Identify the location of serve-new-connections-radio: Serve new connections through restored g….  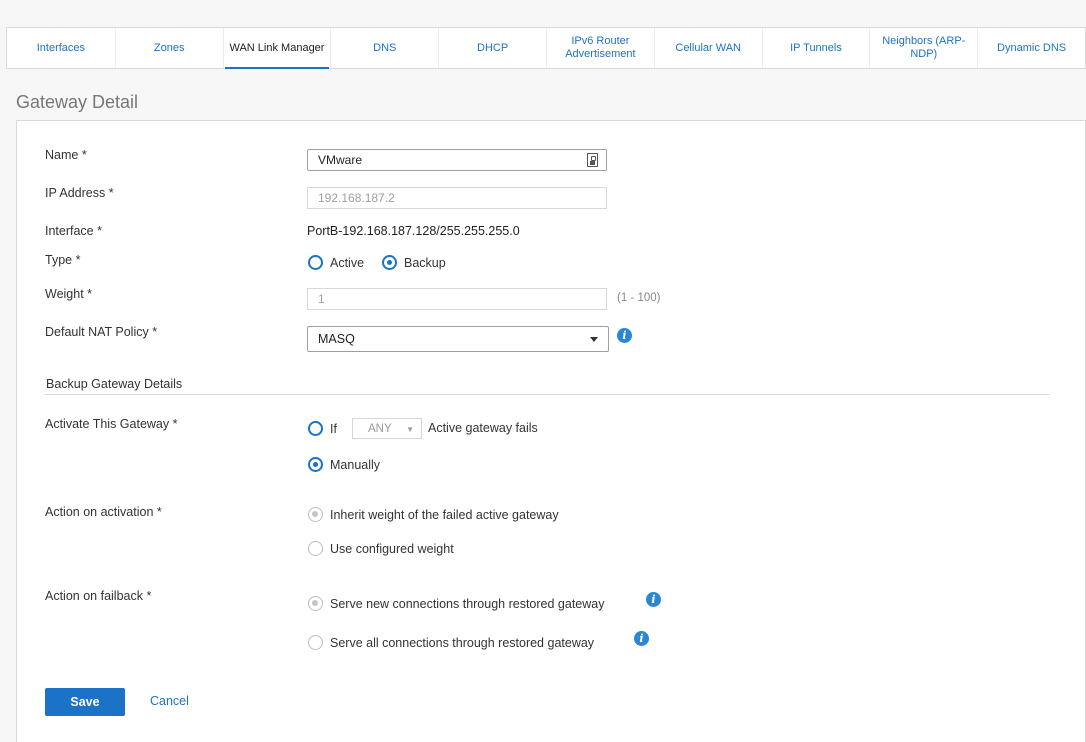
(456, 603).